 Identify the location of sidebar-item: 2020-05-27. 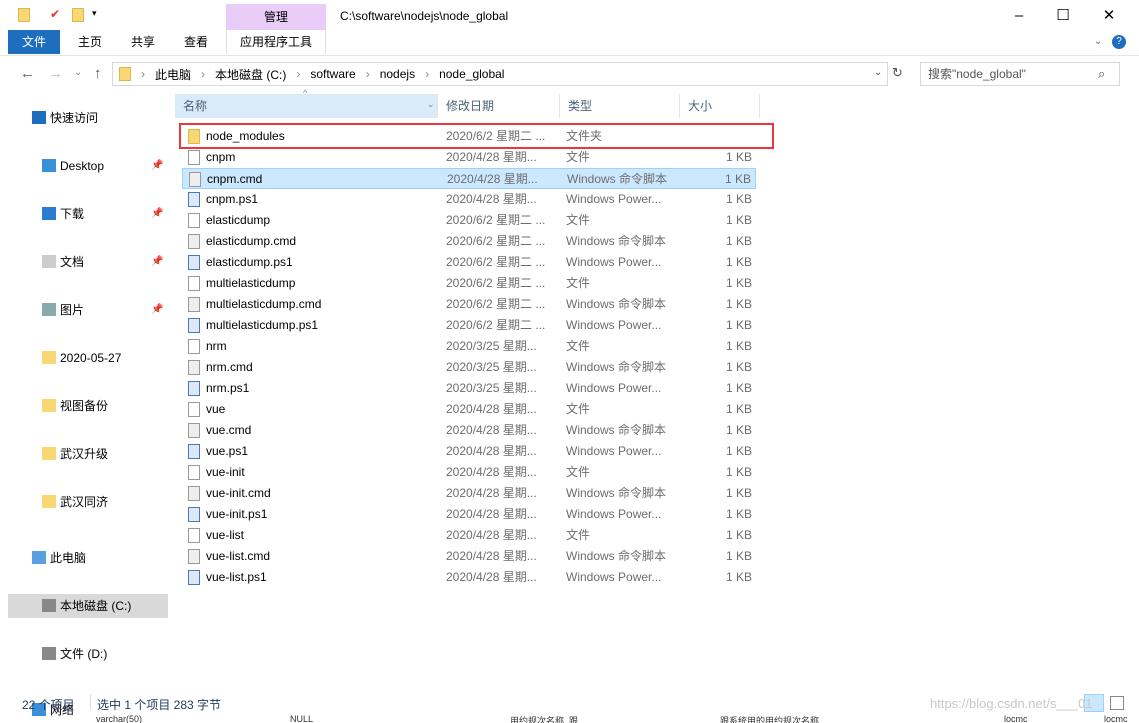
(88, 358).